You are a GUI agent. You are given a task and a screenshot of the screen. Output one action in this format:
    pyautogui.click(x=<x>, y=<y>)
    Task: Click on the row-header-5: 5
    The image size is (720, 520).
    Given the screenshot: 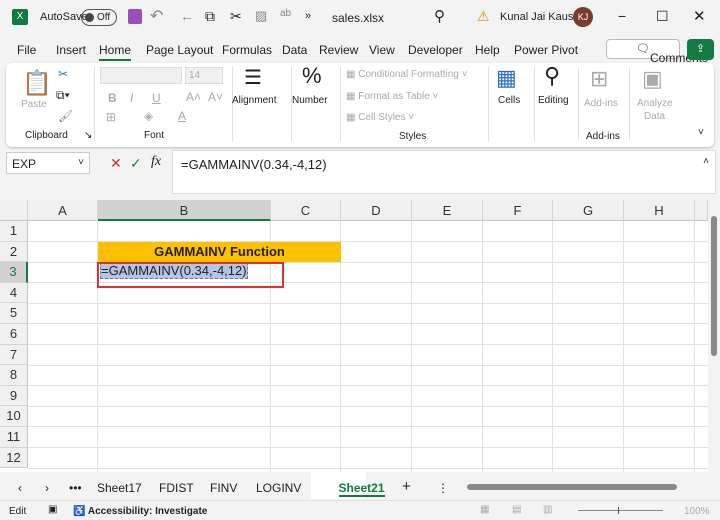 What is the action you would take?
    pyautogui.click(x=14, y=313)
    